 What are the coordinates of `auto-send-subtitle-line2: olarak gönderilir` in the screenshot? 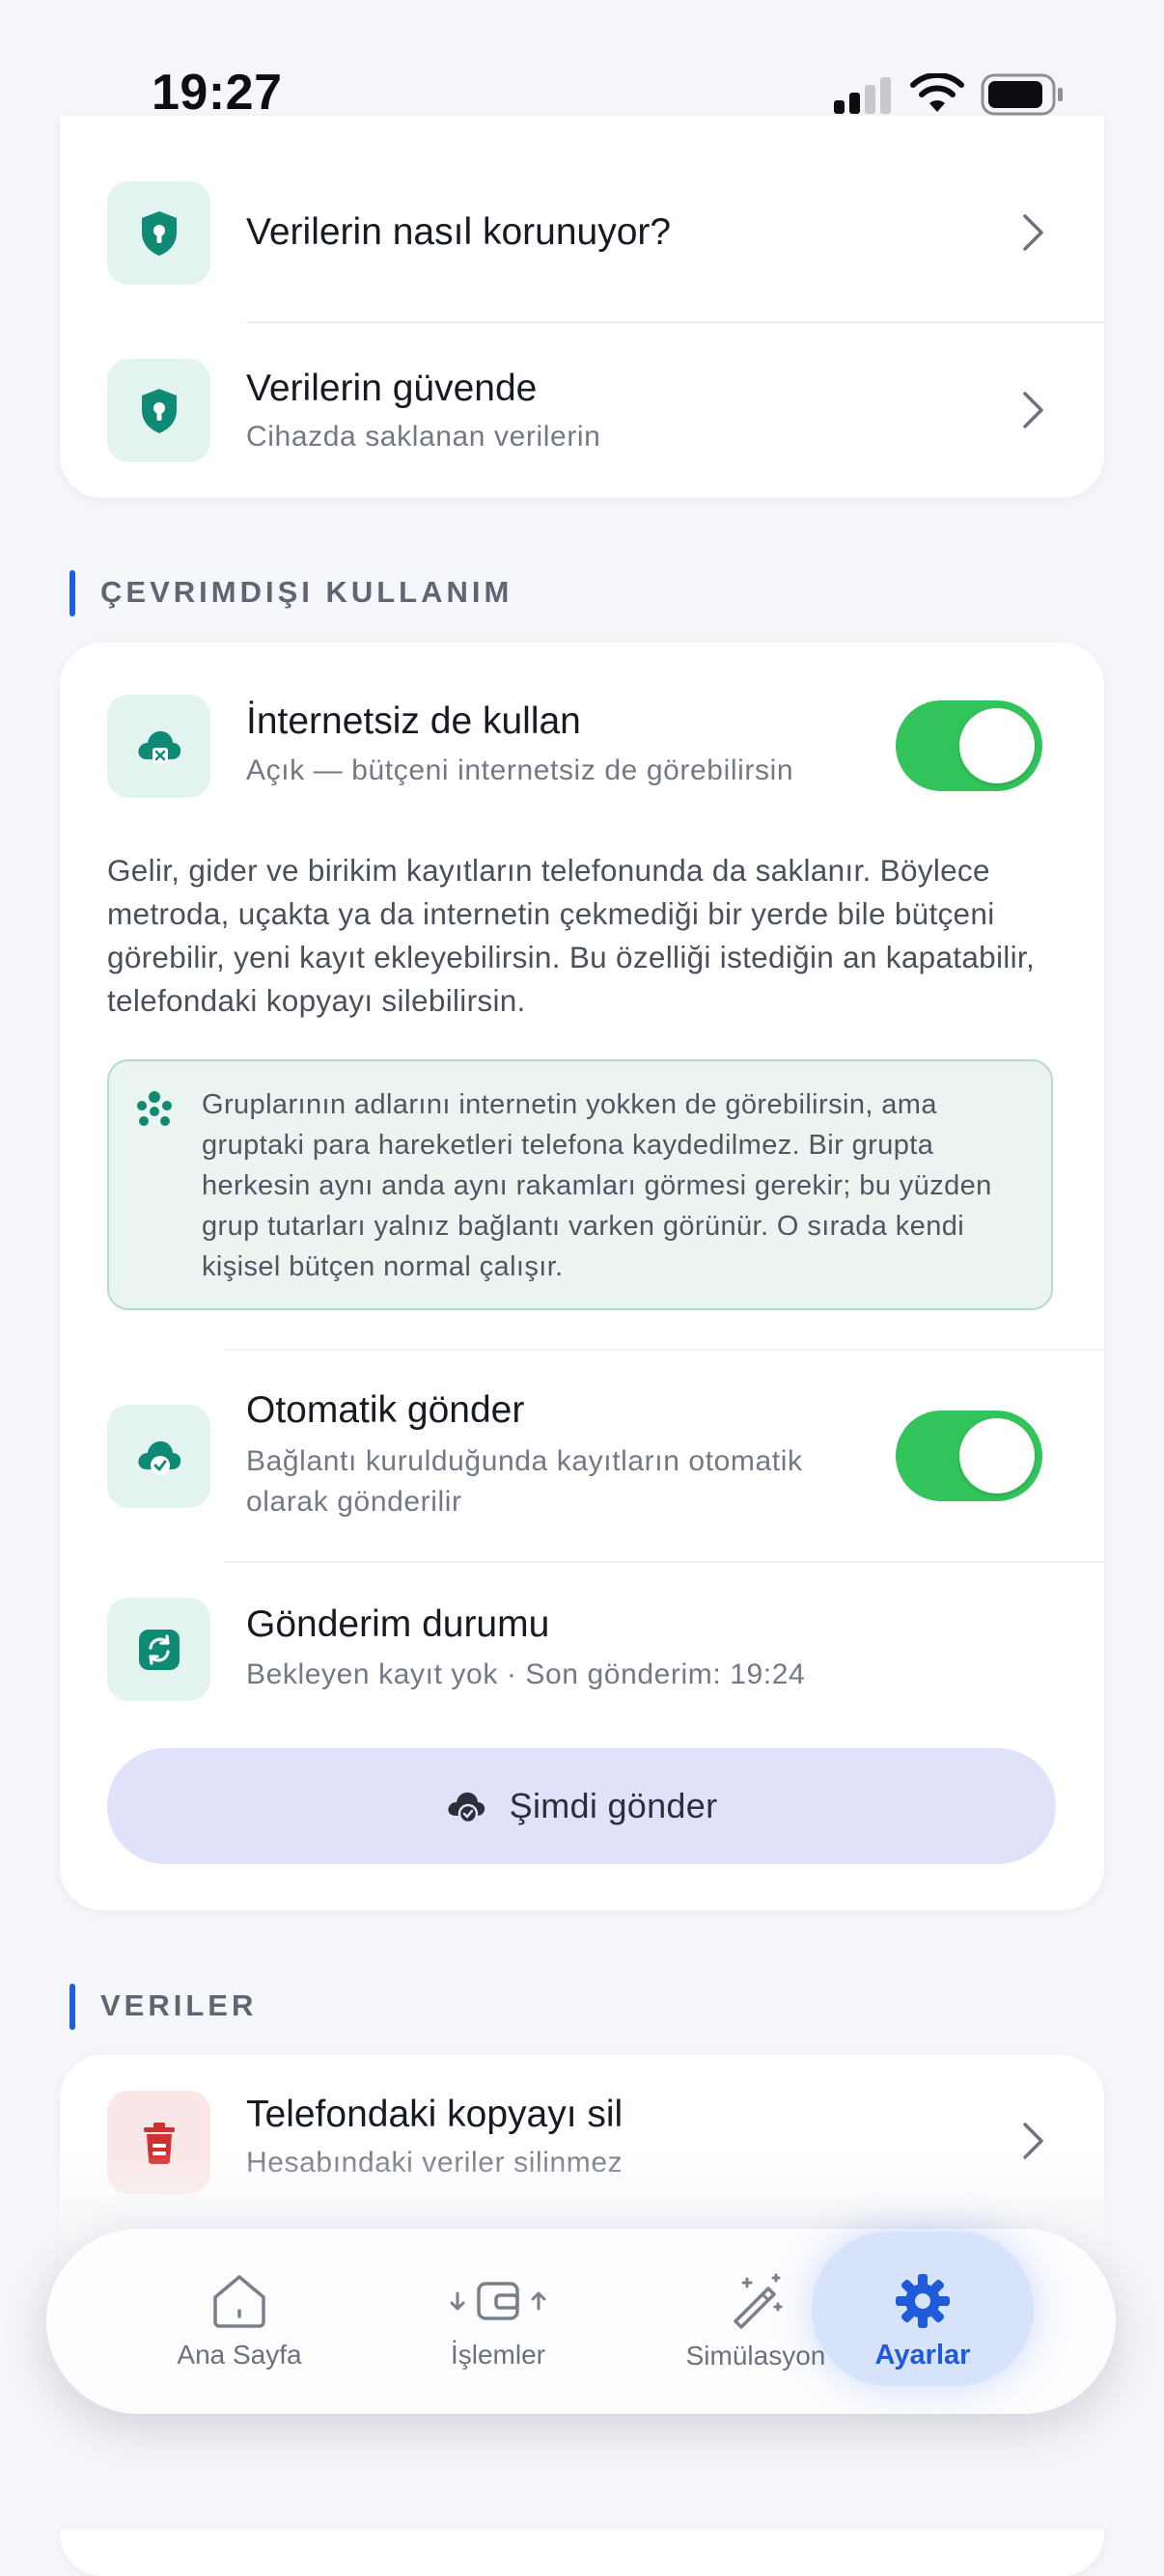 It's located at (354, 1502).